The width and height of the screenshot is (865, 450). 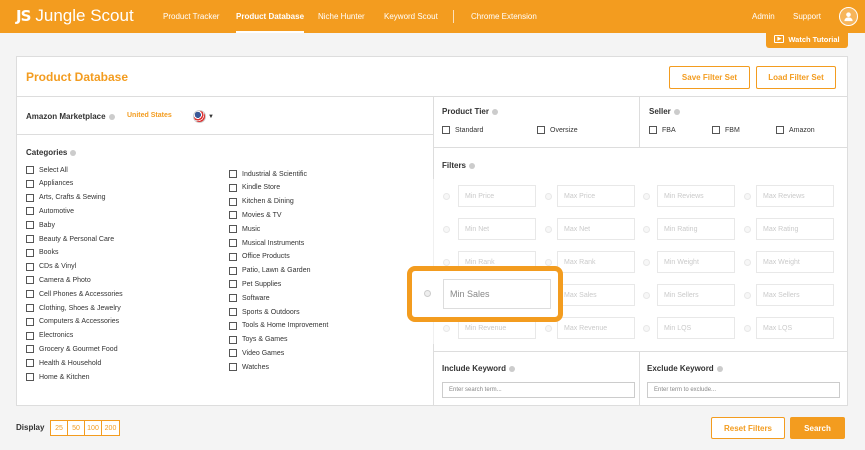 What do you see at coordinates (93, 428) in the screenshot?
I see `page-size-100: 100` at bounding box center [93, 428].